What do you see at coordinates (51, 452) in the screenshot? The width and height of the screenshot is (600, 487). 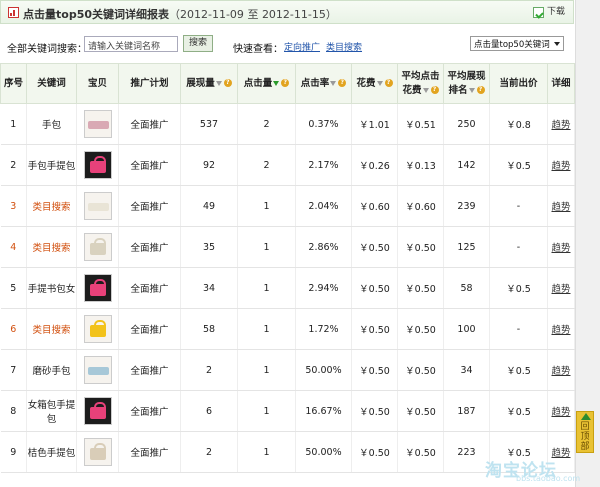 I see `cell-keyword: 桔色手提包` at bounding box center [51, 452].